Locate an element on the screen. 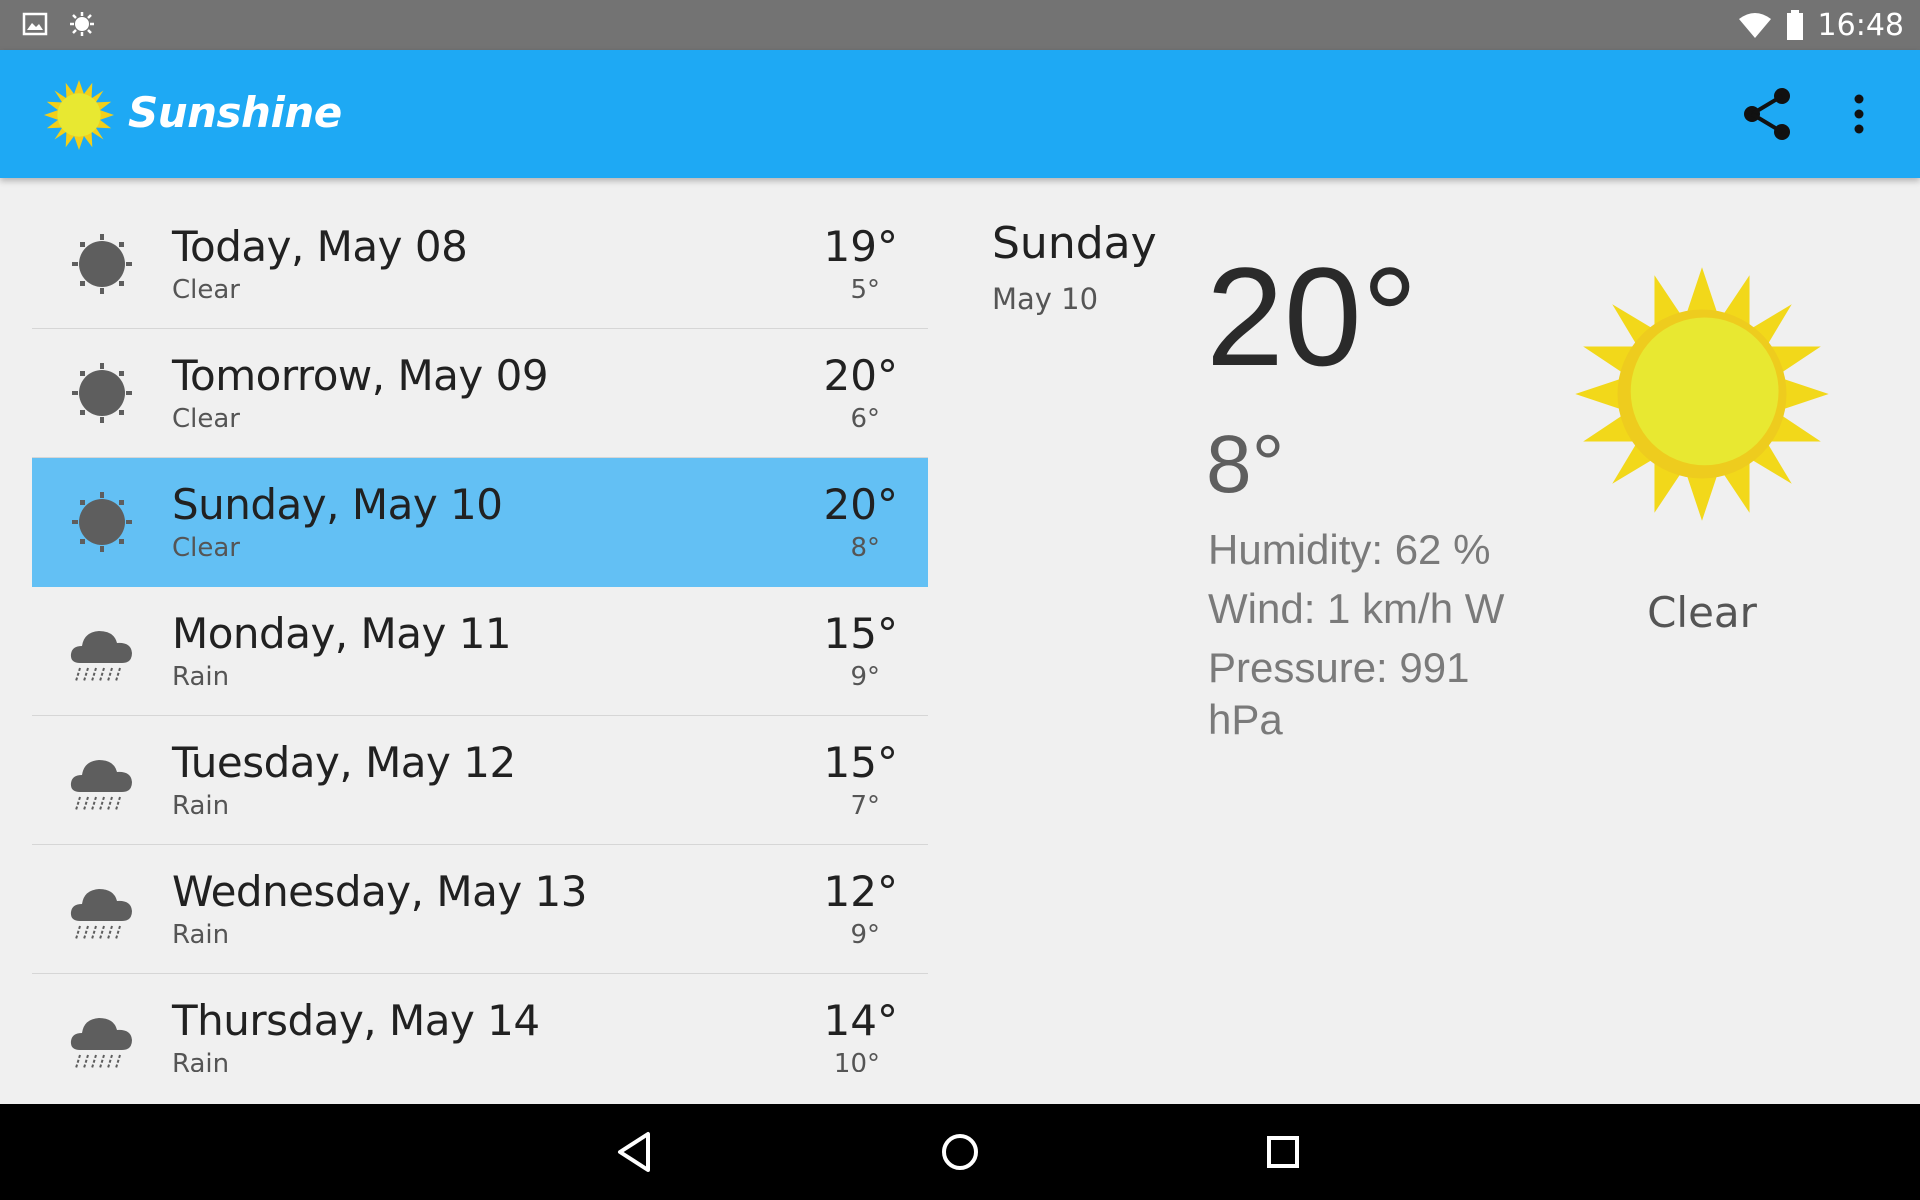  status-bar-system: 16:48 is located at coordinates (1821, 25).